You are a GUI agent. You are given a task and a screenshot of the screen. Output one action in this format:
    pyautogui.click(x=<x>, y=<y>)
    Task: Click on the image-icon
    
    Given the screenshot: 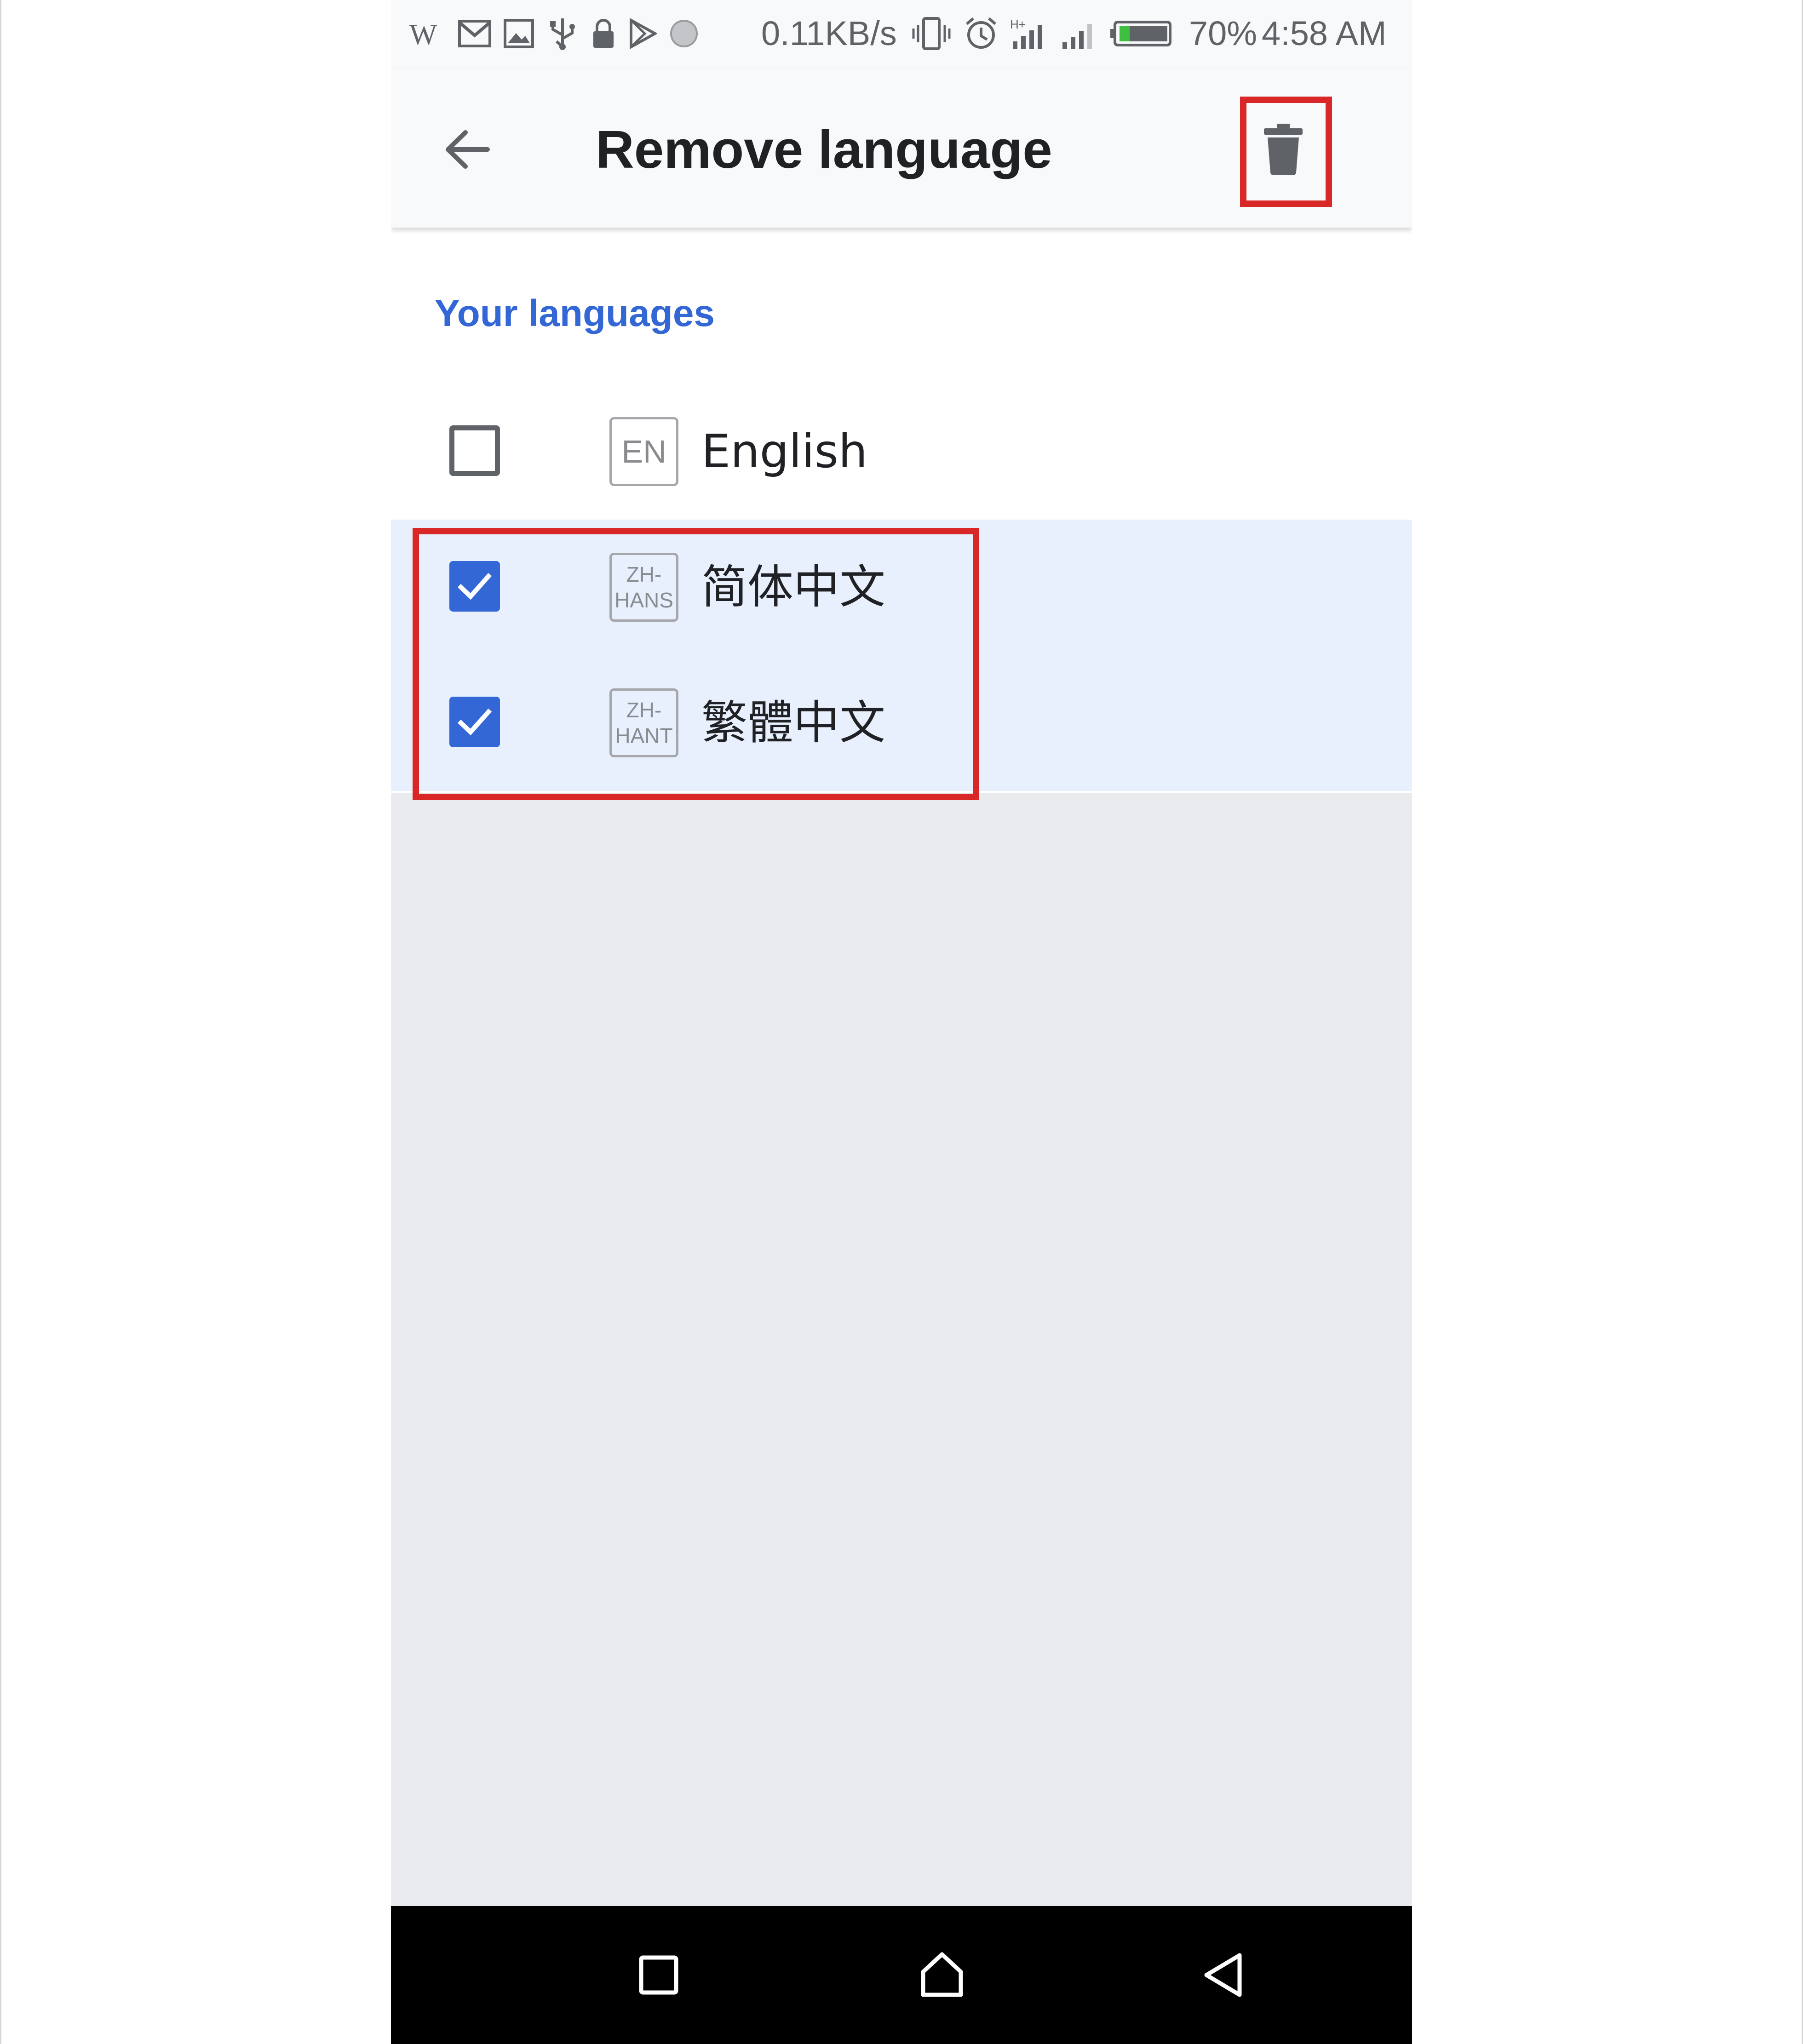 What is the action you would take?
    pyautogui.click(x=519, y=33)
    